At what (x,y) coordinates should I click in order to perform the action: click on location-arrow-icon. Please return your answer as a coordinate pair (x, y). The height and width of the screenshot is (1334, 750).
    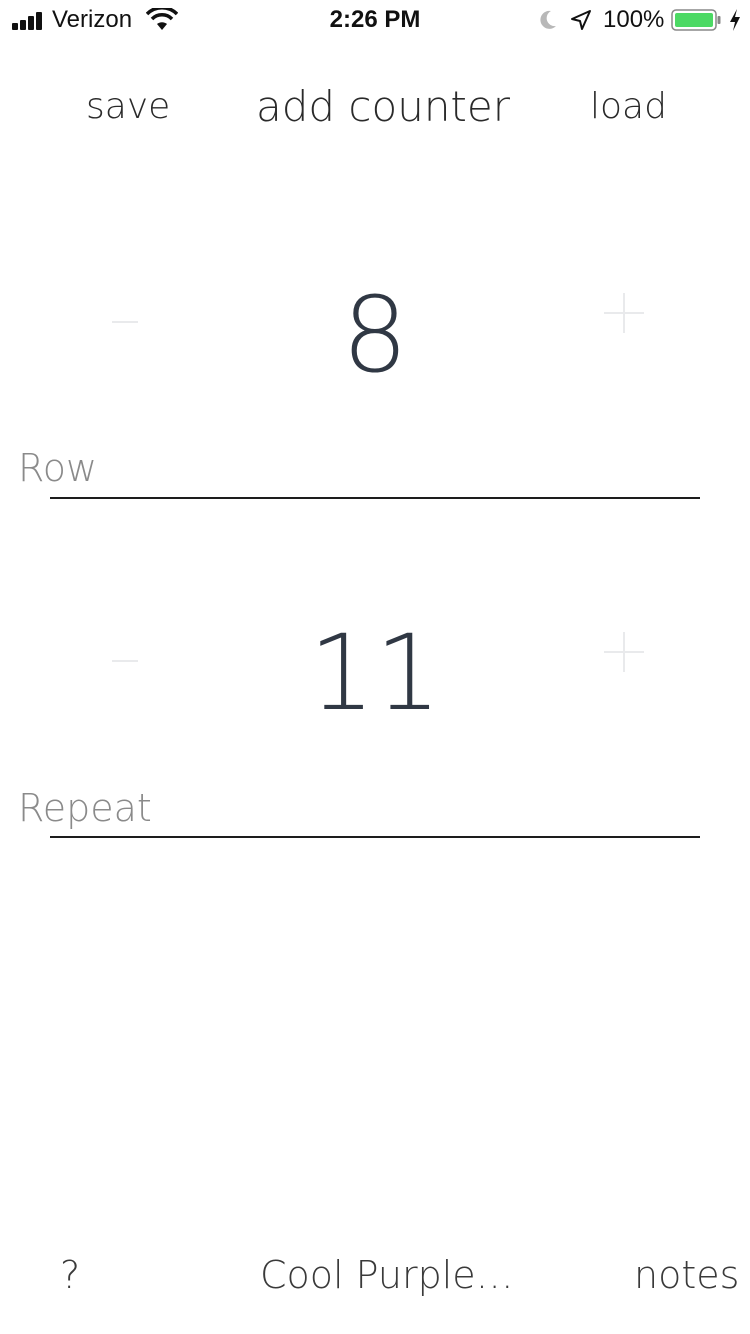
    Looking at the image, I should click on (581, 20).